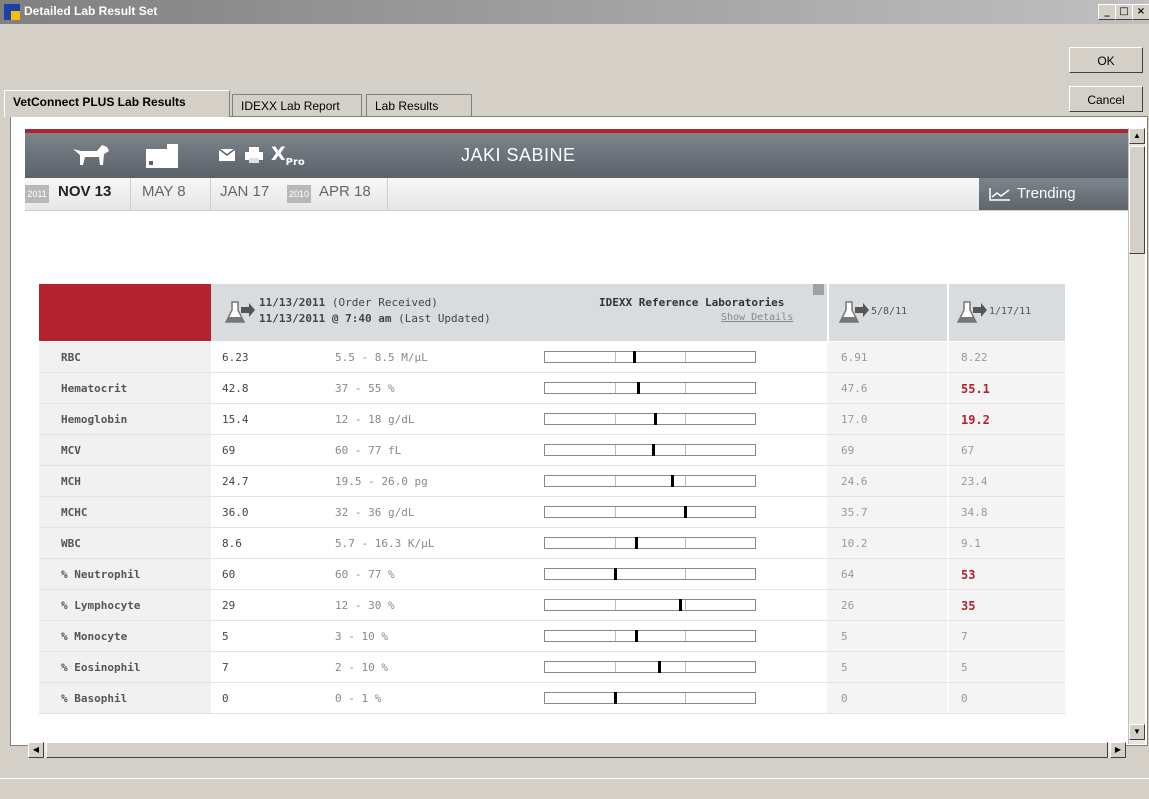  Describe the element at coordinates (125, 636) in the screenshot. I see `test-name-cell: % Monocyte` at that location.